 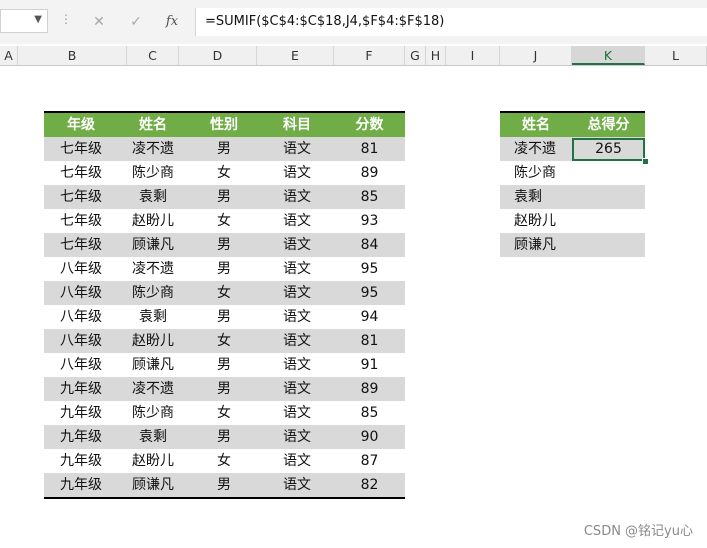 What do you see at coordinates (66, 19) in the screenshot?
I see `drag-handle-icon: ⋮` at bounding box center [66, 19].